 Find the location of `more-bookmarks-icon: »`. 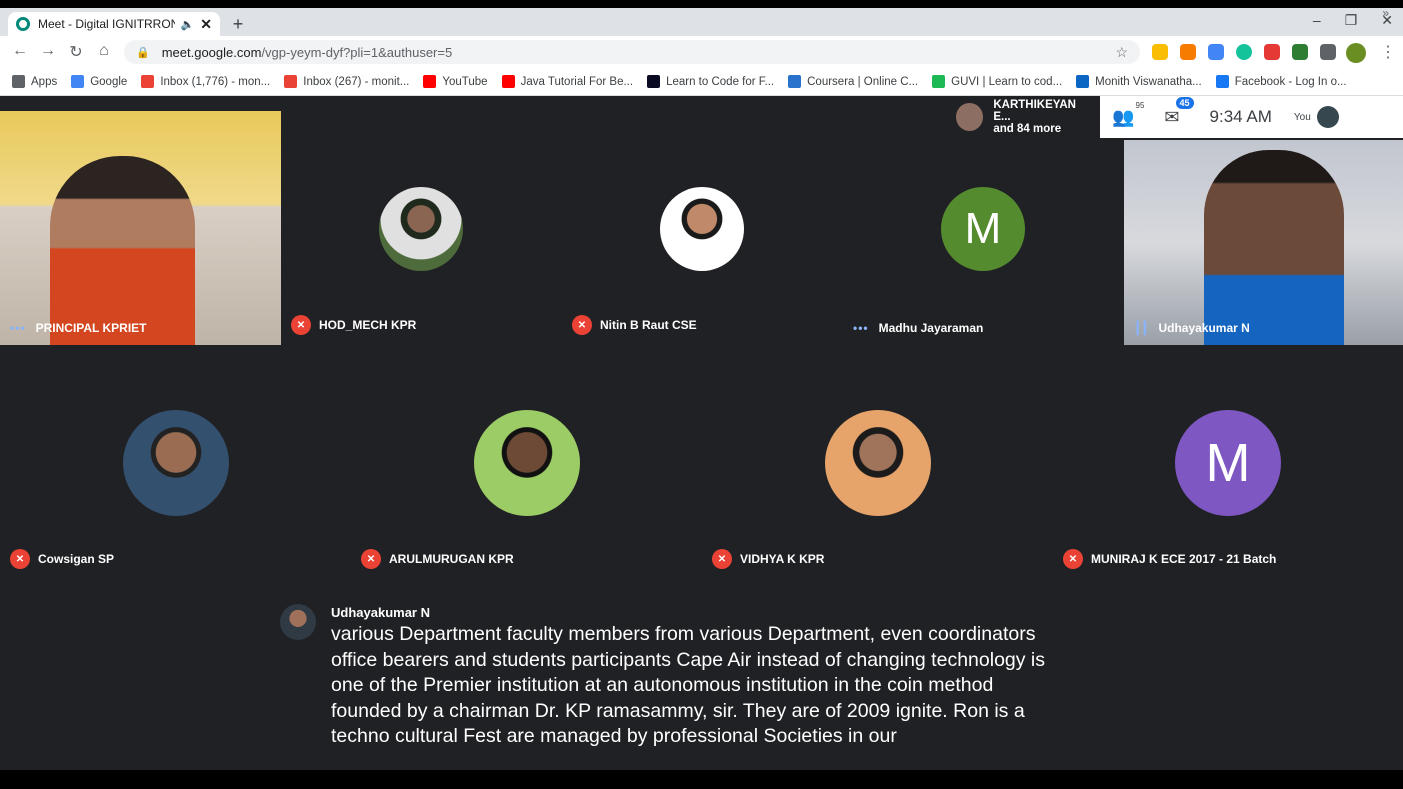

more-bookmarks-icon: » is located at coordinates (1385, 13).